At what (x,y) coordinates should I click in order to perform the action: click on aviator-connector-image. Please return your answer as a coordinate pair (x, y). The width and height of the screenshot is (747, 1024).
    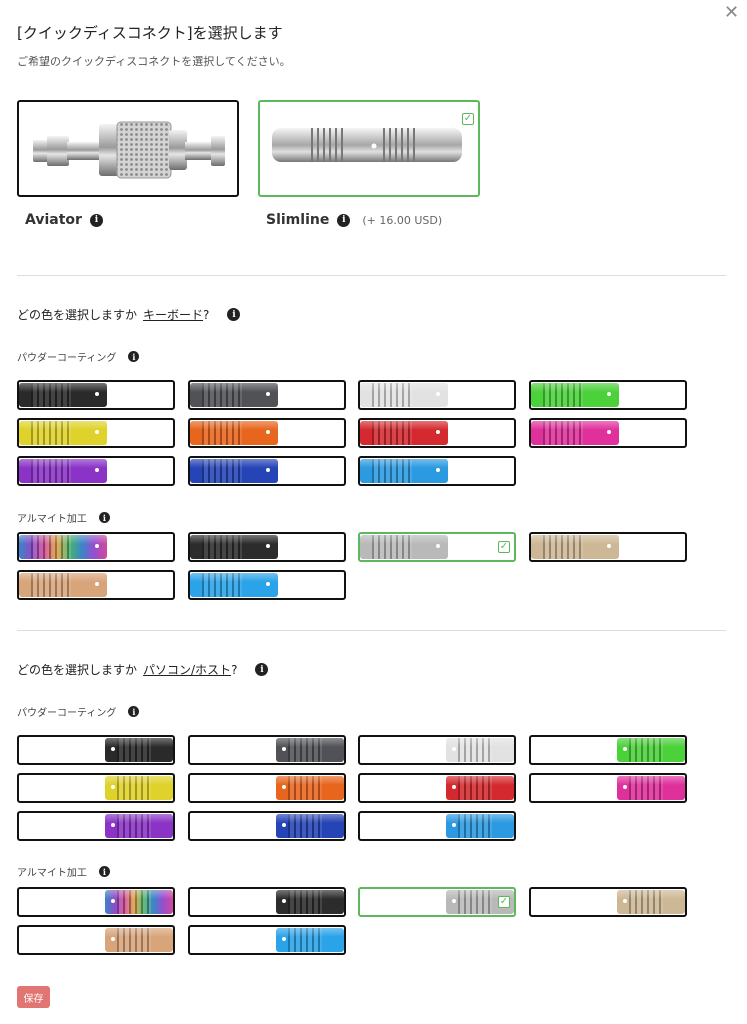
    Looking at the image, I should click on (129, 150).